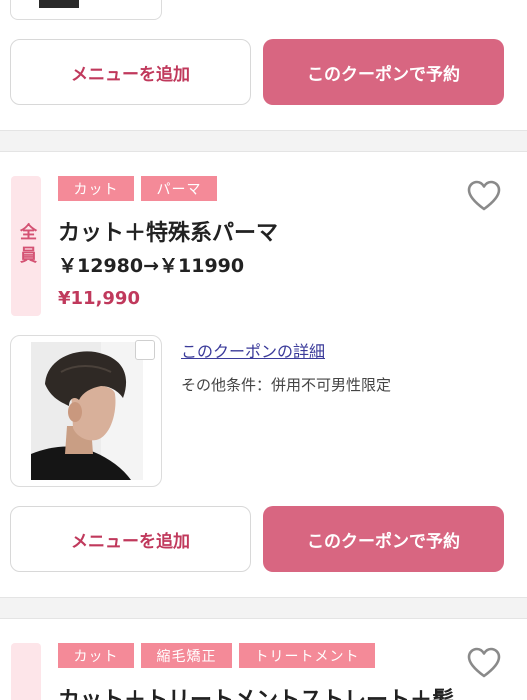 The width and height of the screenshot is (527, 700). What do you see at coordinates (253, 350) in the screenshot?
I see `coupon-detail-link: このクーポンの詳細` at bounding box center [253, 350].